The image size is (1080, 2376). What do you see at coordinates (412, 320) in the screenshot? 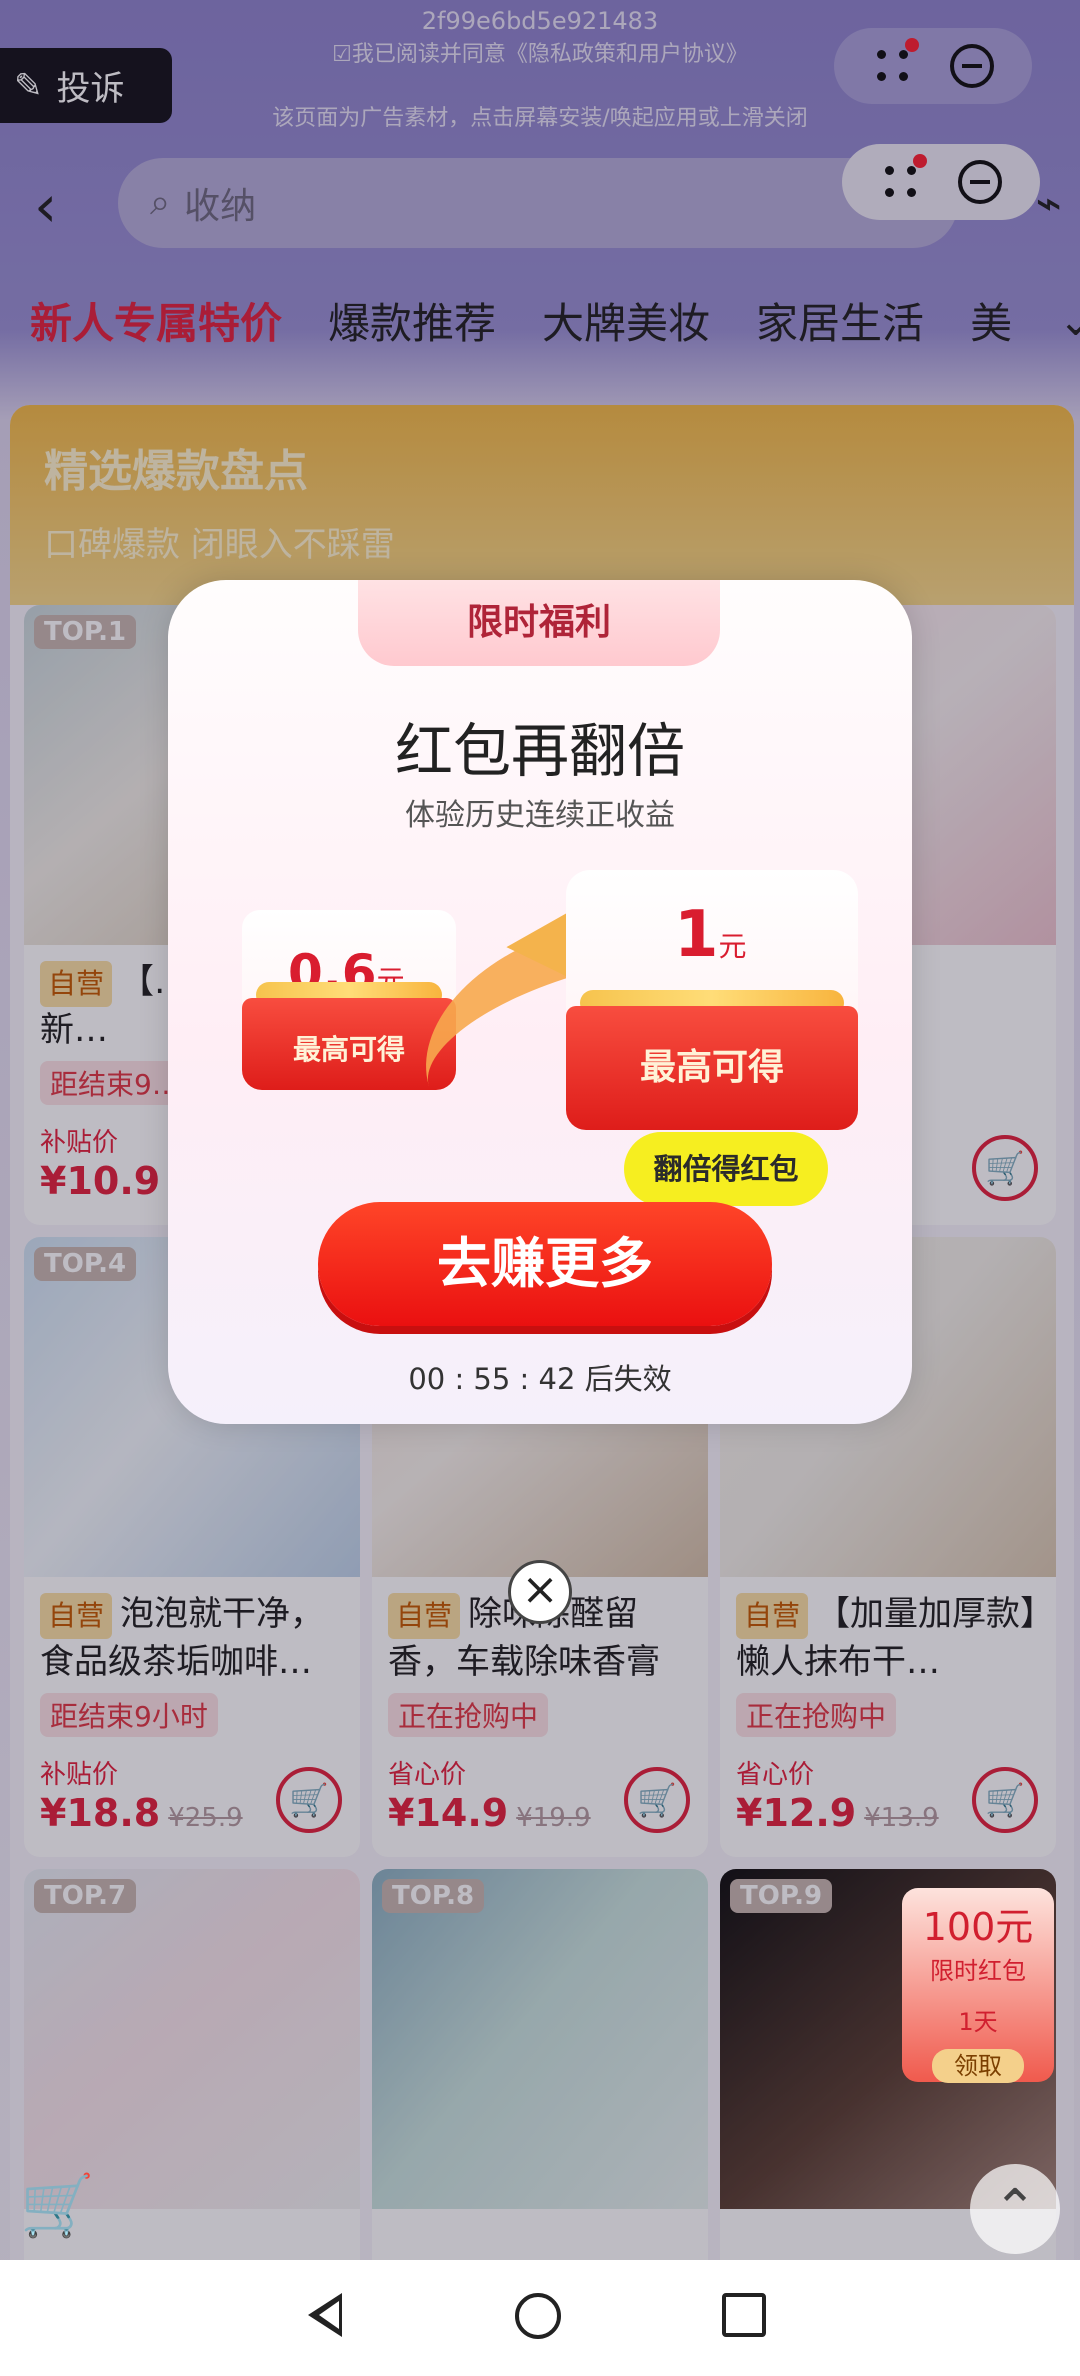
I see `tab-hot-recommend: 爆款推荐` at bounding box center [412, 320].